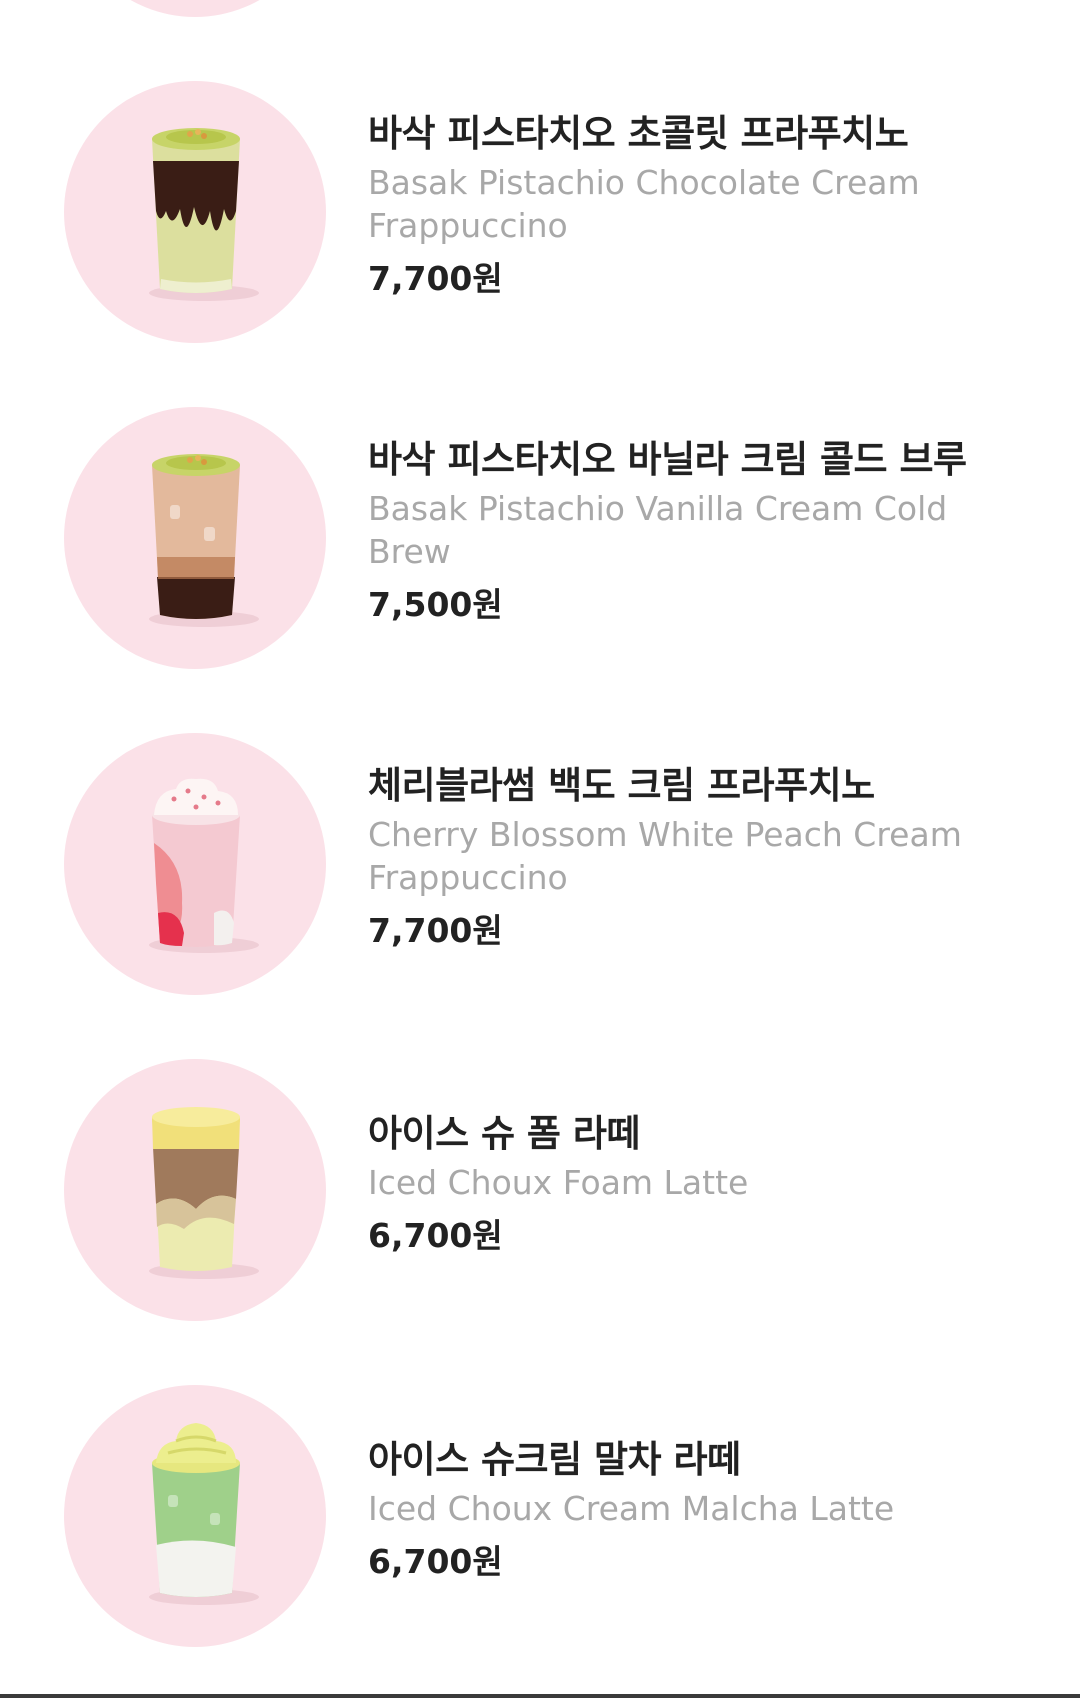  What do you see at coordinates (558, 1182) in the screenshot?
I see `menu-item-name-en: Iced Choux Foam Latte` at bounding box center [558, 1182].